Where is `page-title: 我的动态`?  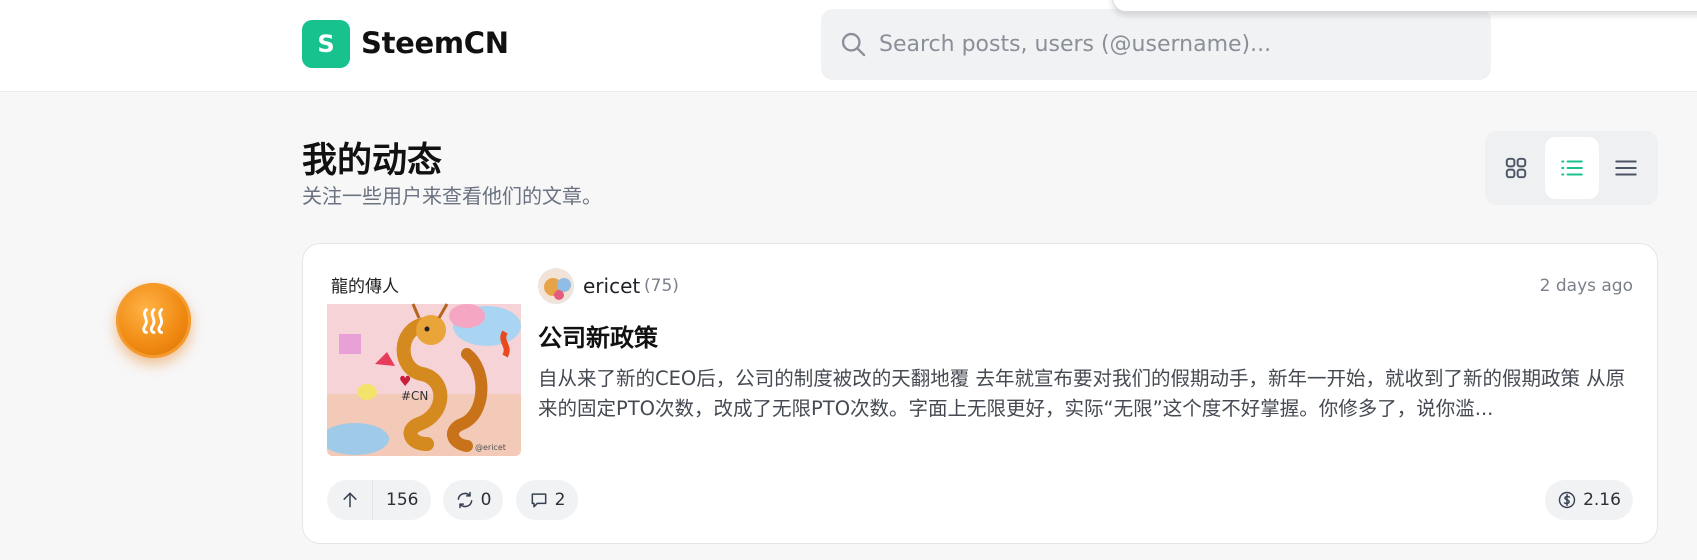
page-title: 我的动态 is located at coordinates (372, 161).